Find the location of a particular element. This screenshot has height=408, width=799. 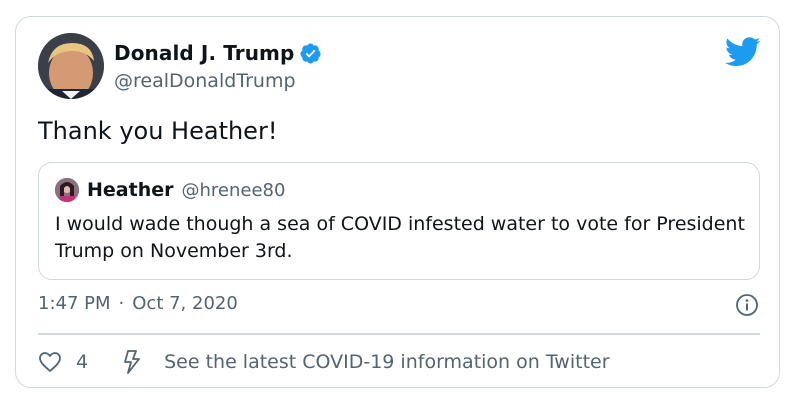

quoted-author-avatar is located at coordinates (67, 190).